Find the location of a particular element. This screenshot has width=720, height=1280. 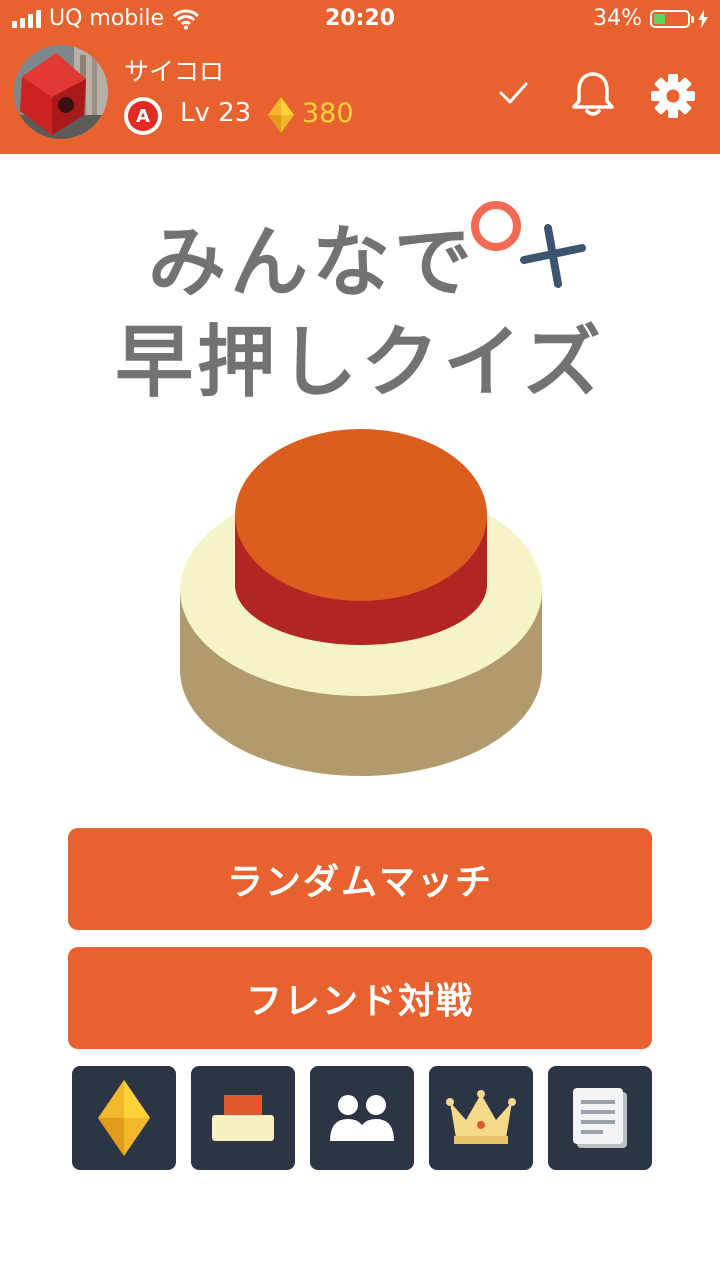

avatar-image is located at coordinates (61, 92).